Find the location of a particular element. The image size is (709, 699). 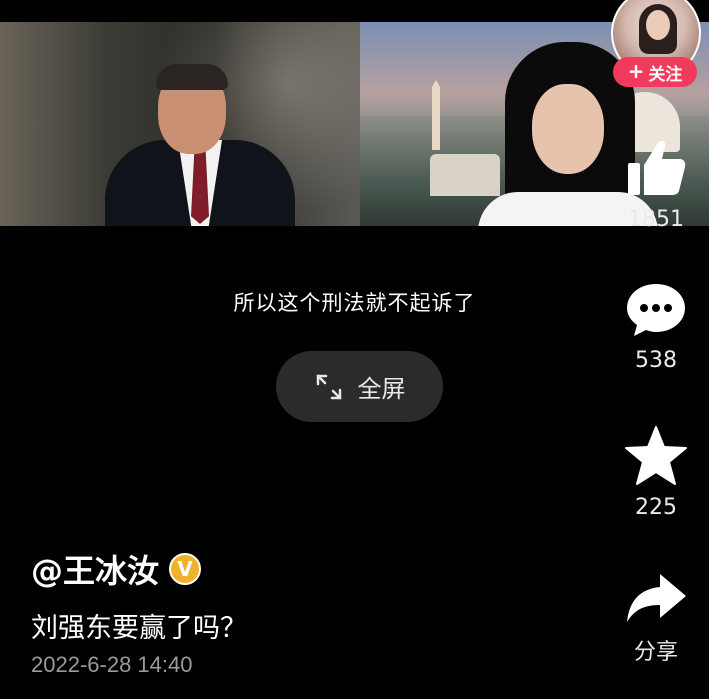

favorite-button: 225 is located at coordinates (656, 472).